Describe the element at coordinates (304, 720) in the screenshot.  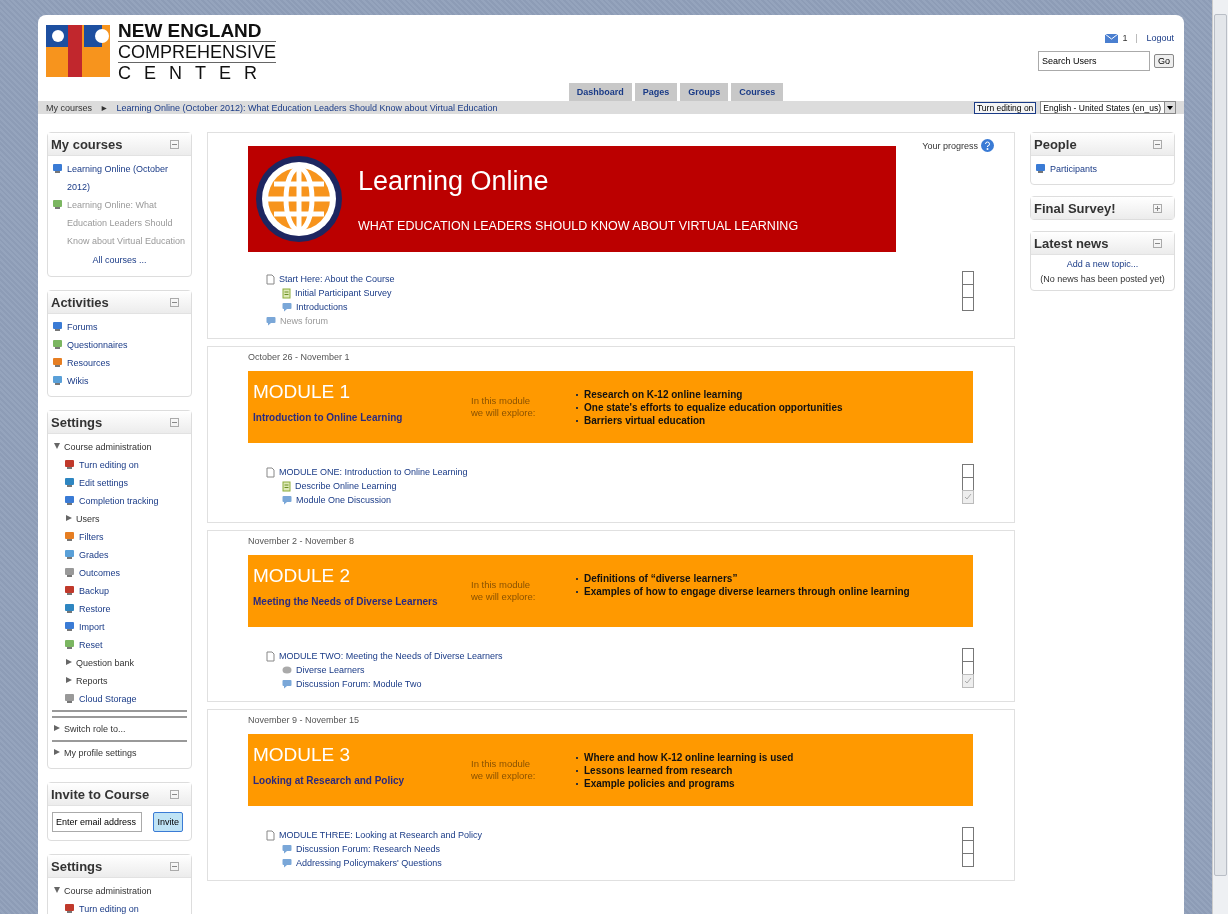
I see `module-dates: November 9 - November 15` at that location.